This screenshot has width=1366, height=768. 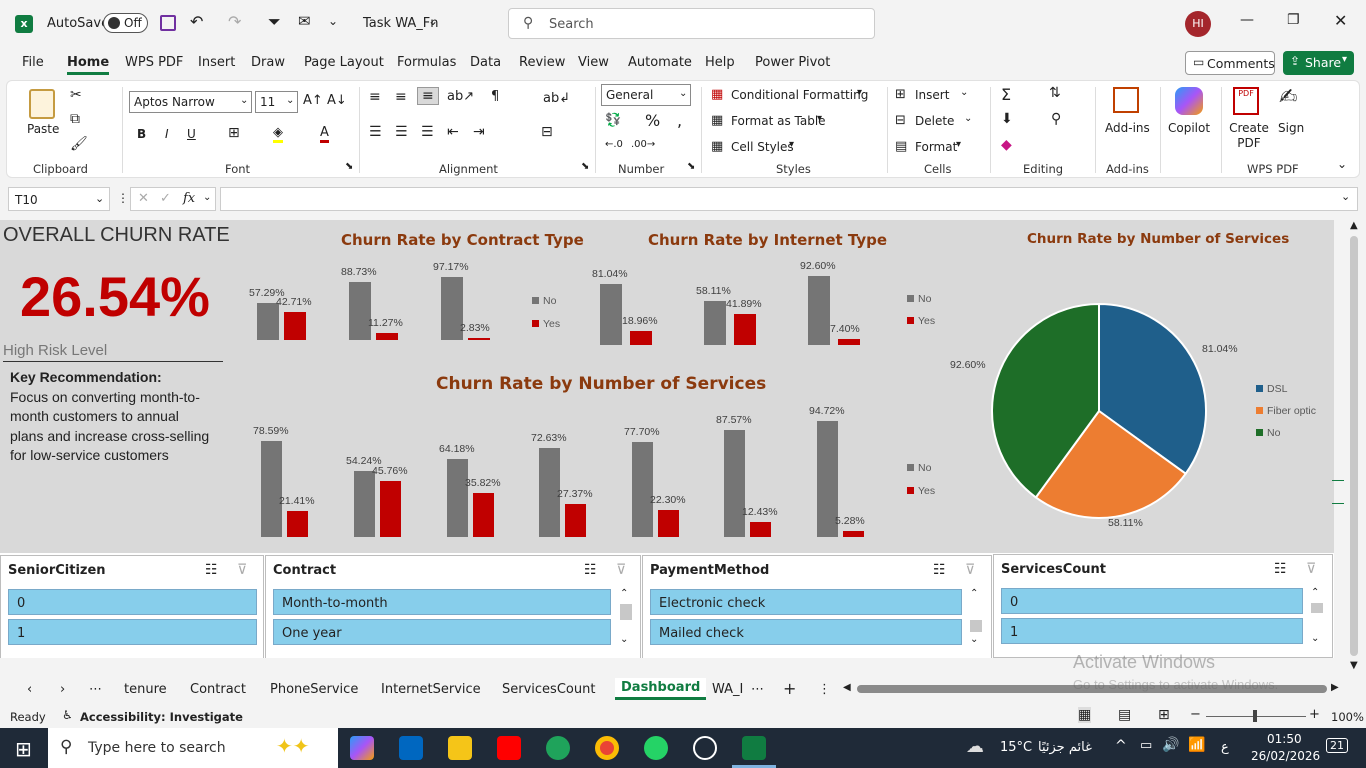 I want to click on sheet-options-icon: ⋮, so click(x=824, y=689).